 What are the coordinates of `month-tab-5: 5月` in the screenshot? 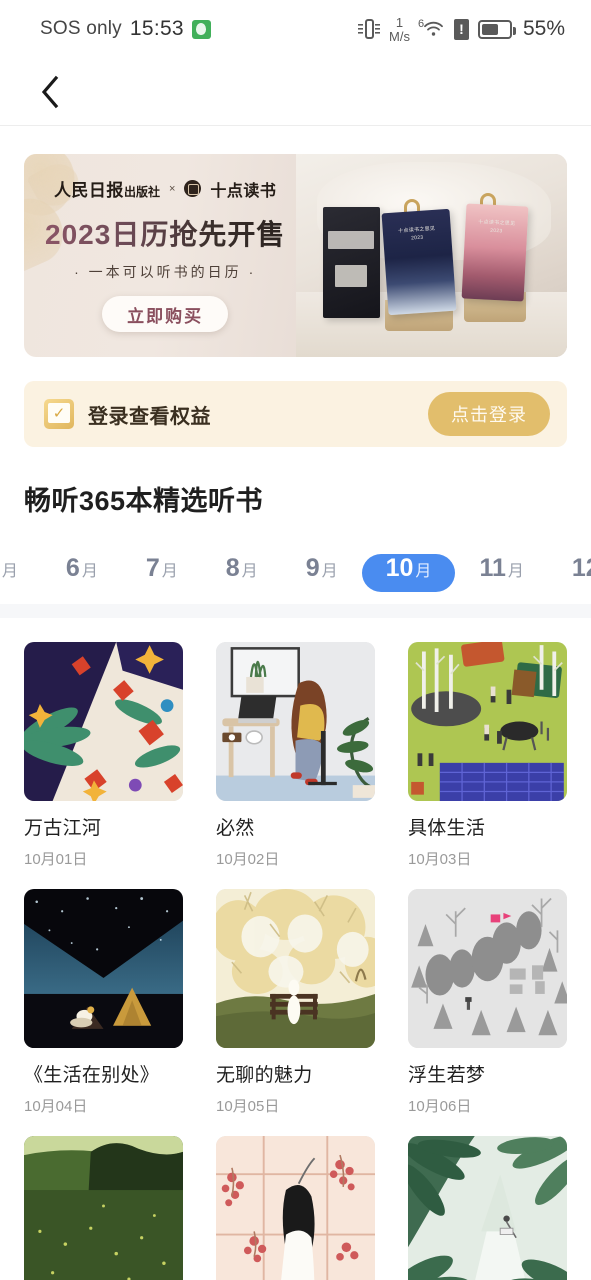 It's located at (21, 573).